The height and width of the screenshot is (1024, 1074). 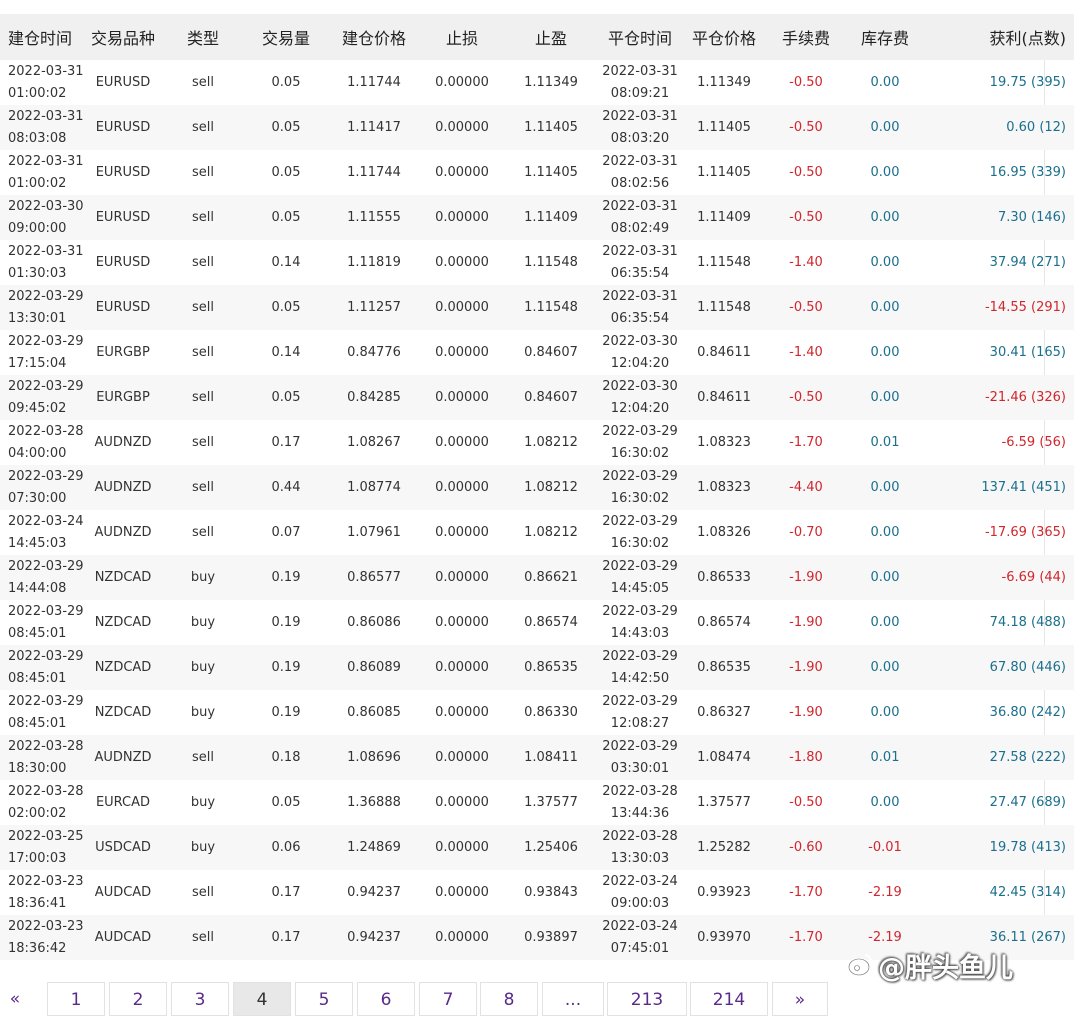 What do you see at coordinates (640, 746) in the screenshot?
I see `close-time-date: 2022-03-29` at bounding box center [640, 746].